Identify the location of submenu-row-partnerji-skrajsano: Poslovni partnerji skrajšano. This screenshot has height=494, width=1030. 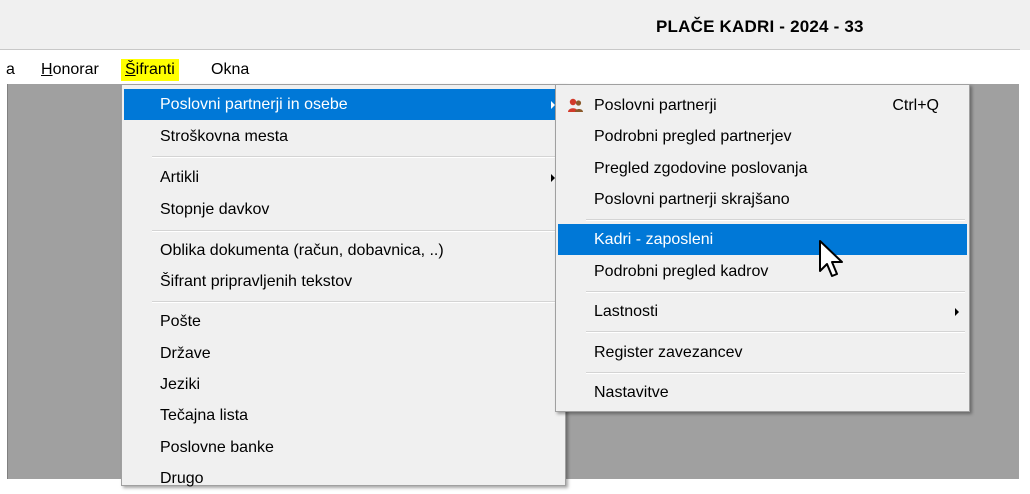
(762, 199).